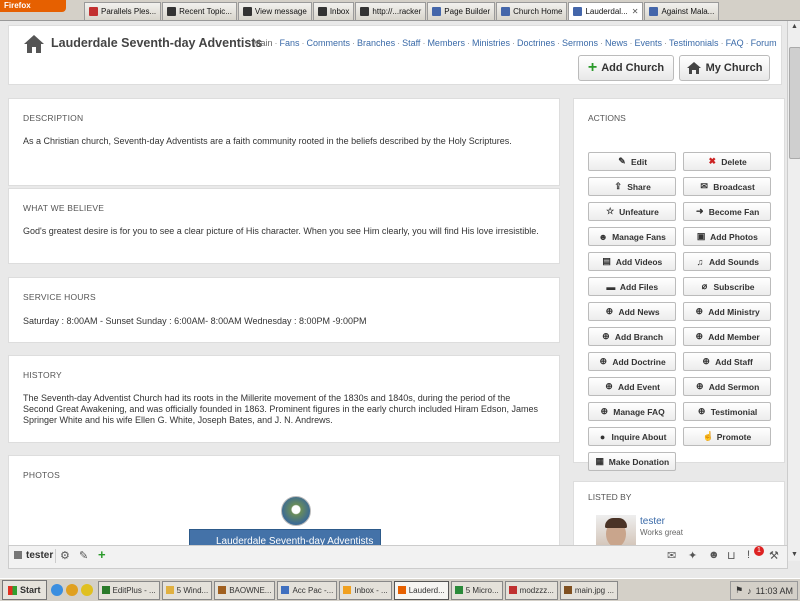 This screenshot has height=601, width=800. I want to click on add-news-button: ⊕ Add News, so click(632, 311).